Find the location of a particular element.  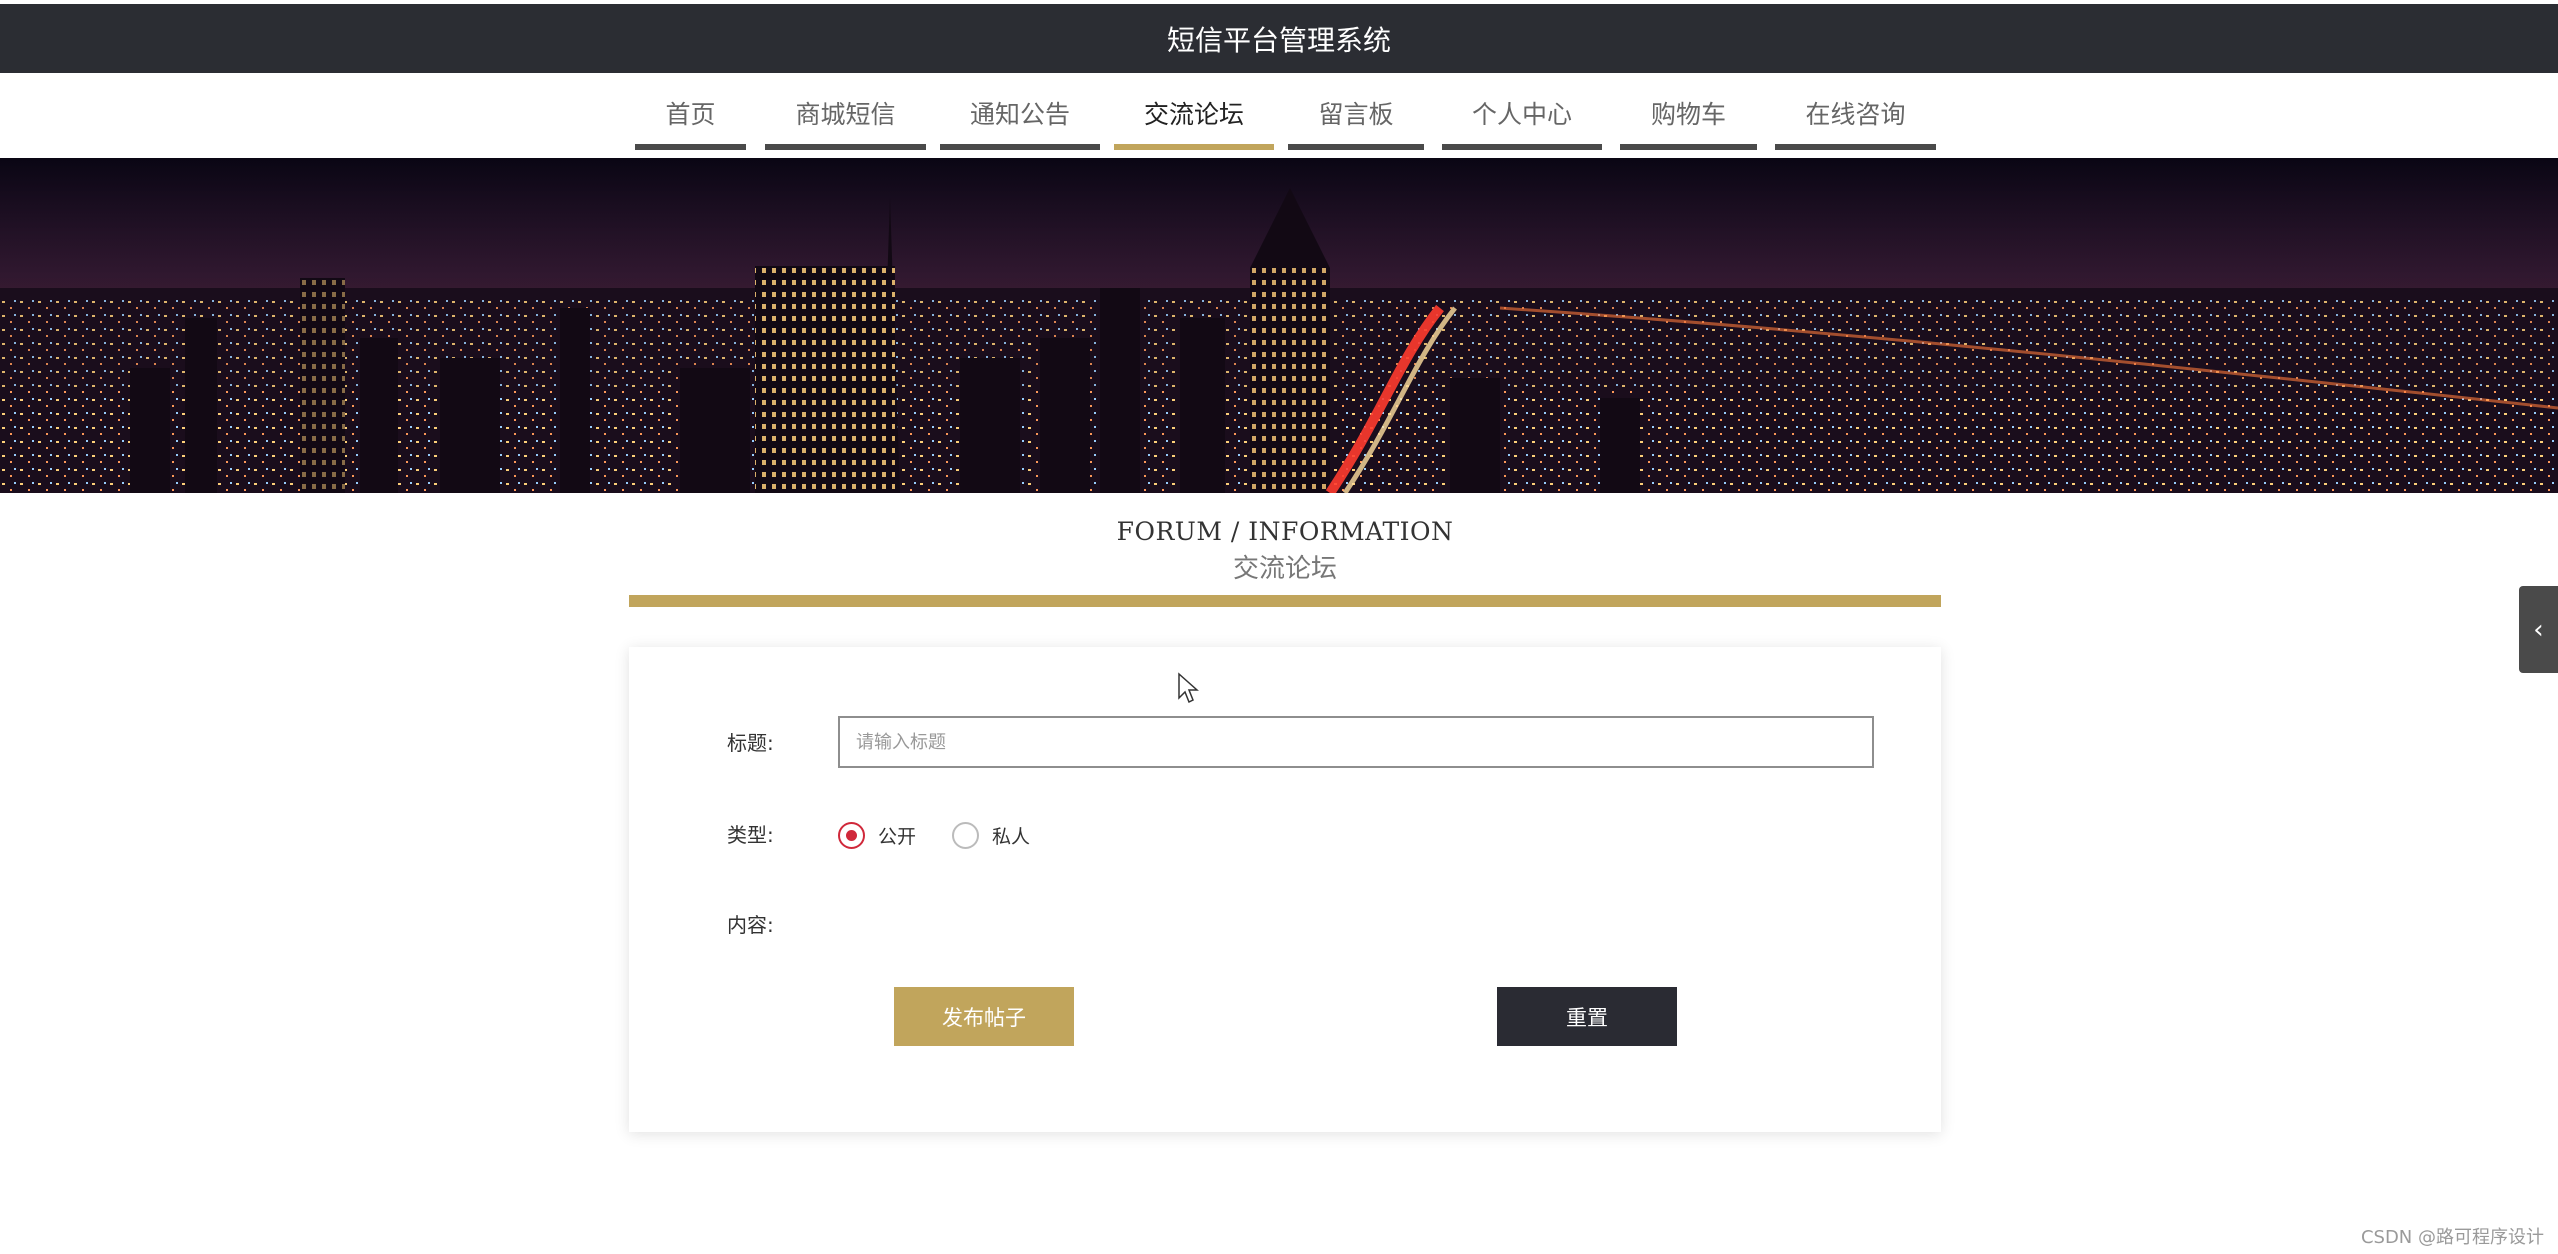

nav-item-label: 留言板 is located at coordinates (1356, 114).